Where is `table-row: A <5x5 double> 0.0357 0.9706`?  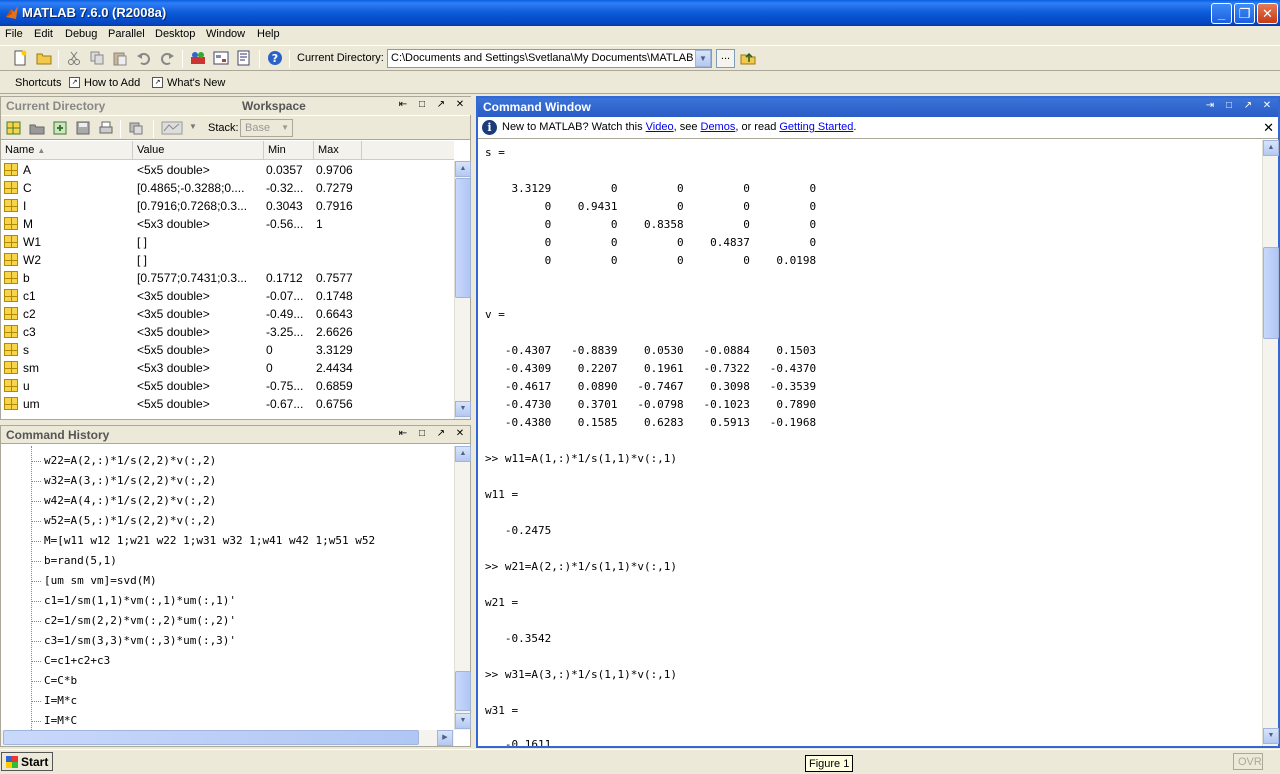
table-row: A <5x5 double> 0.0357 0.9706 is located at coordinates (227, 170).